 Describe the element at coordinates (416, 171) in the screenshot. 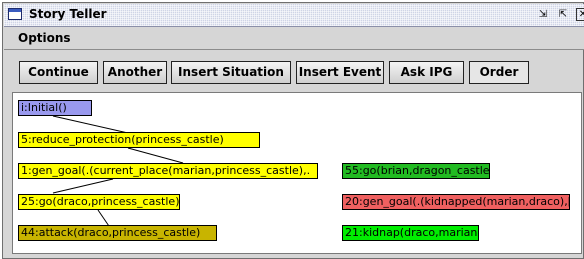

I see `node-go-brian: 55:go(brian,dragon_castle)` at that location.